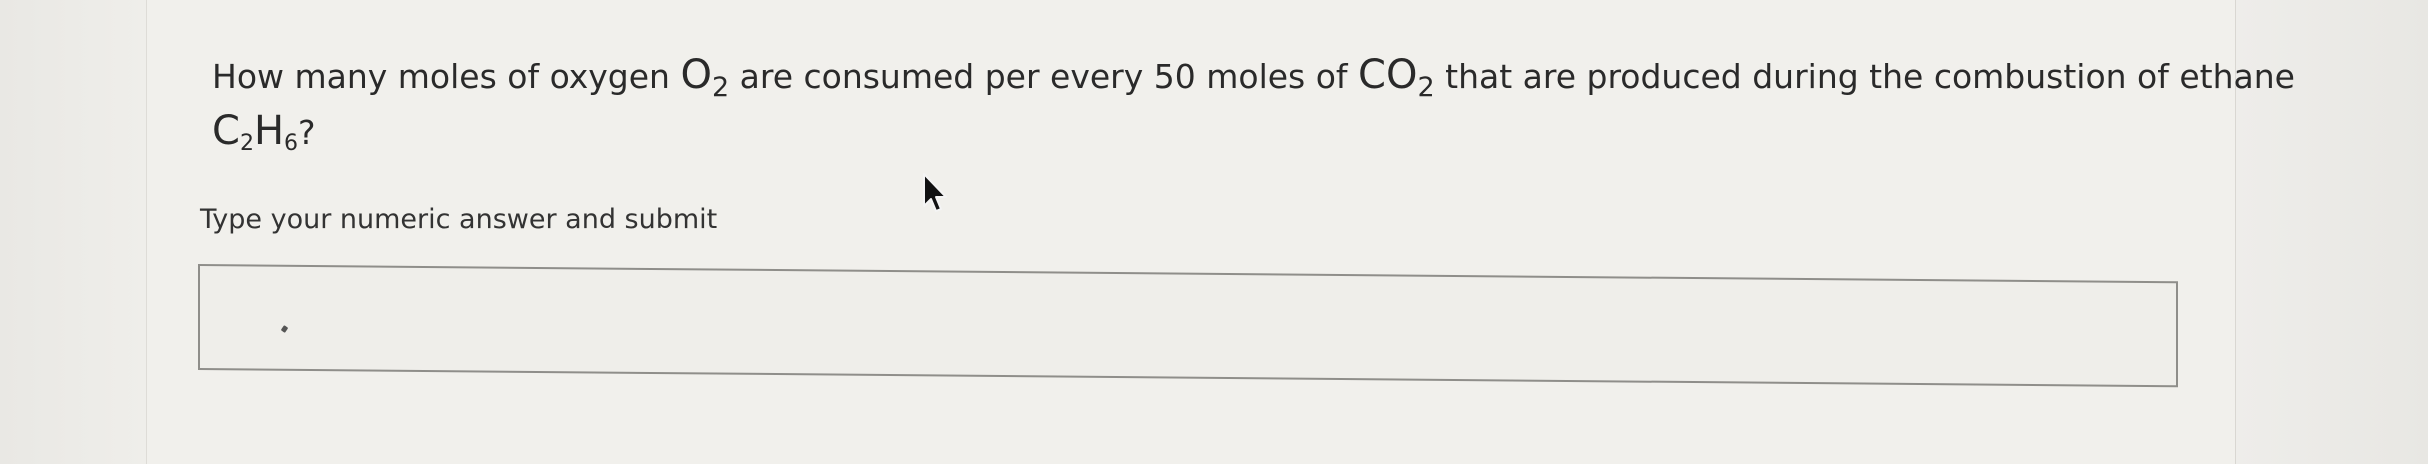  Describe the element at coordinates (935, 192) in the screenshot. I see `mouse-pointer-icon` at that location.